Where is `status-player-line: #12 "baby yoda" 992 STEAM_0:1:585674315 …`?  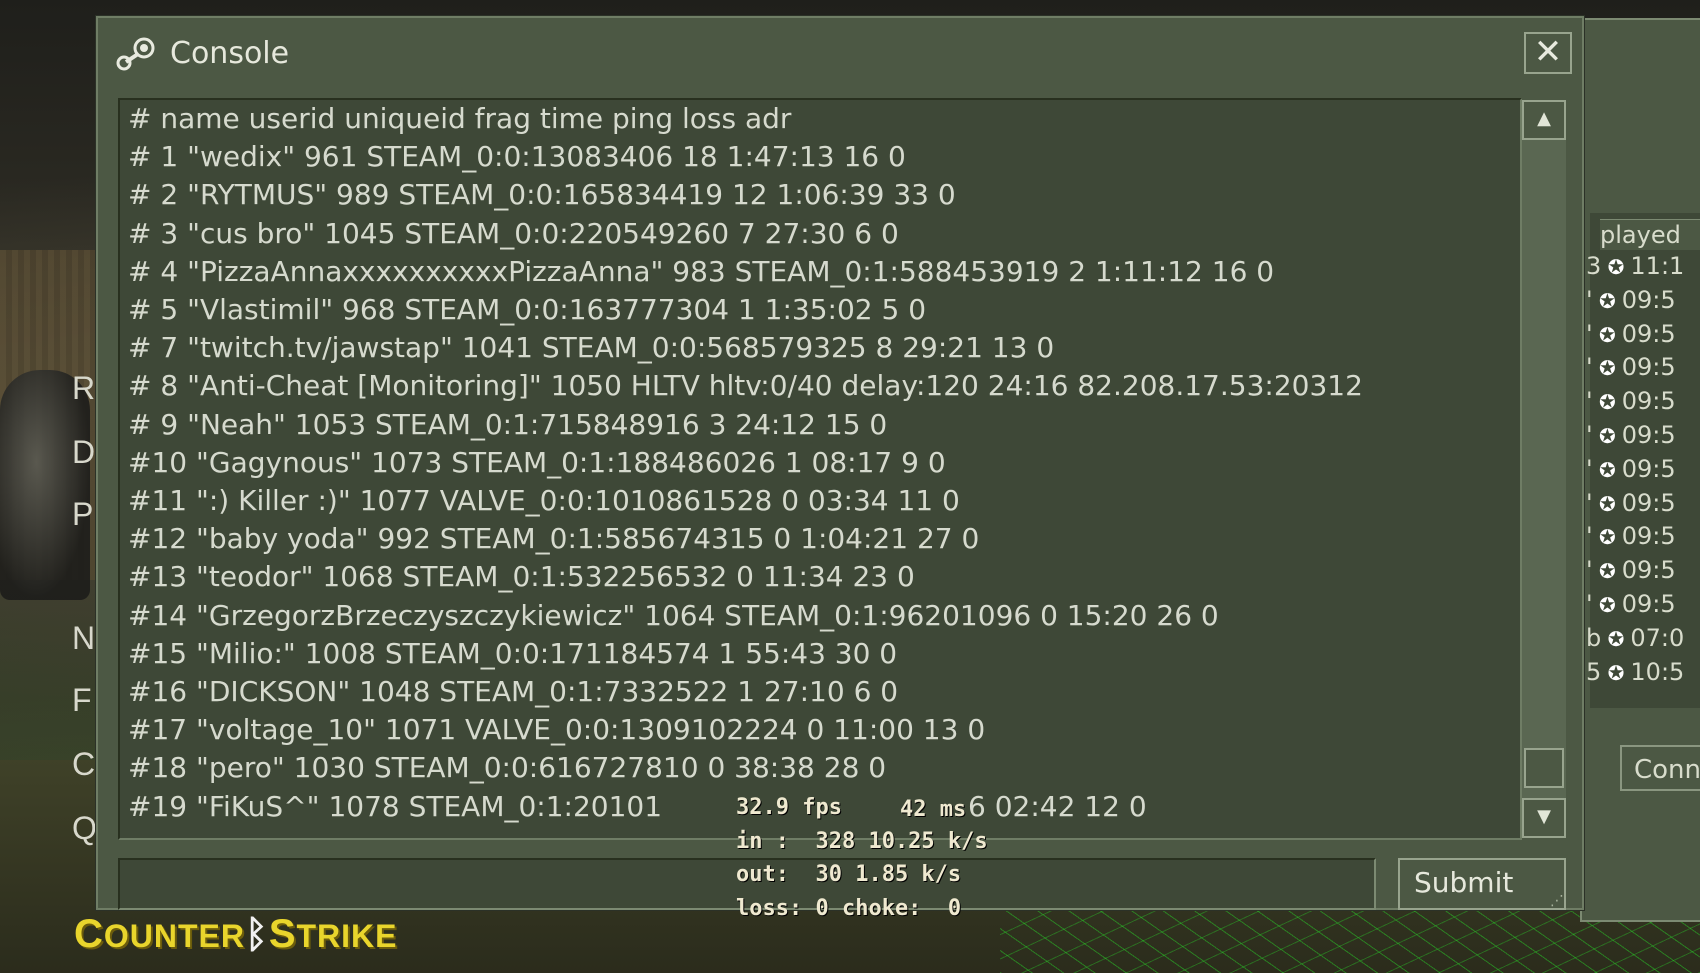
status-player-line: #12 "baby yoda" 992 STEAM_0:1:585674315 … is located at coordinates (554, 539).